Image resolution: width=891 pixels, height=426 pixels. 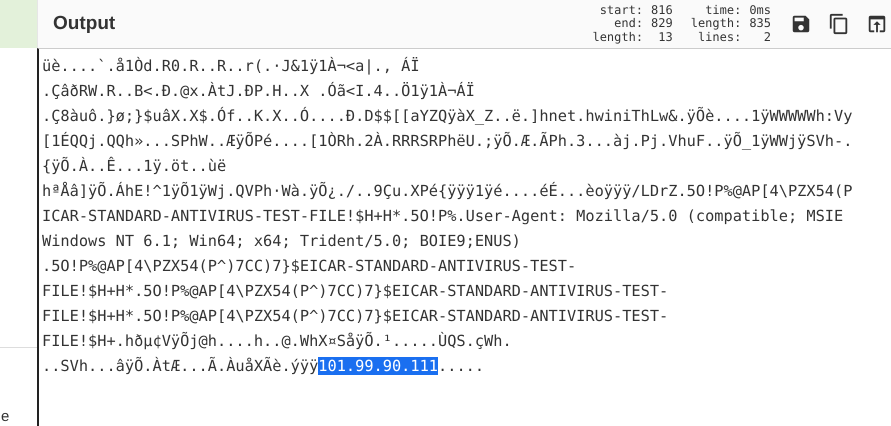 I want to click on stat-value: 13, so click(x=665, y=37).